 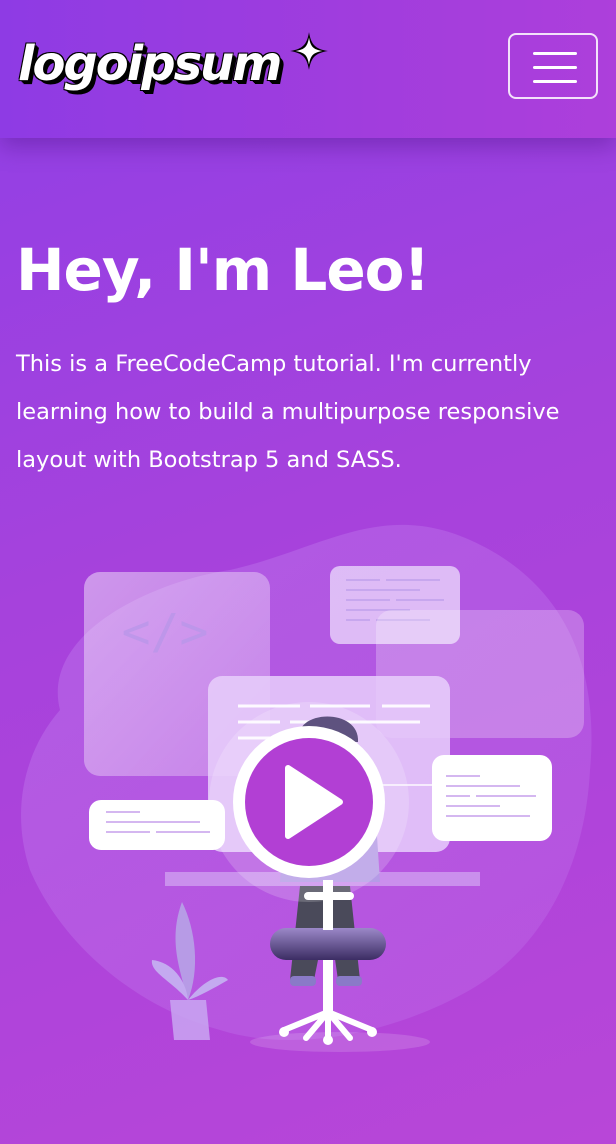 I want to click on navbar-toggler-button, so click(x=553, y=66).